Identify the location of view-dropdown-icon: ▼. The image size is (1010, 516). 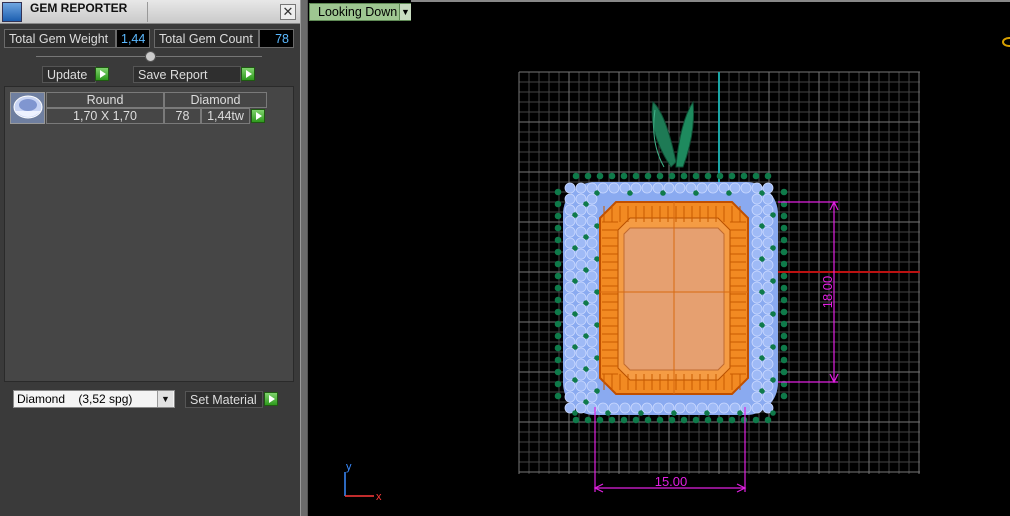
(405, 12).